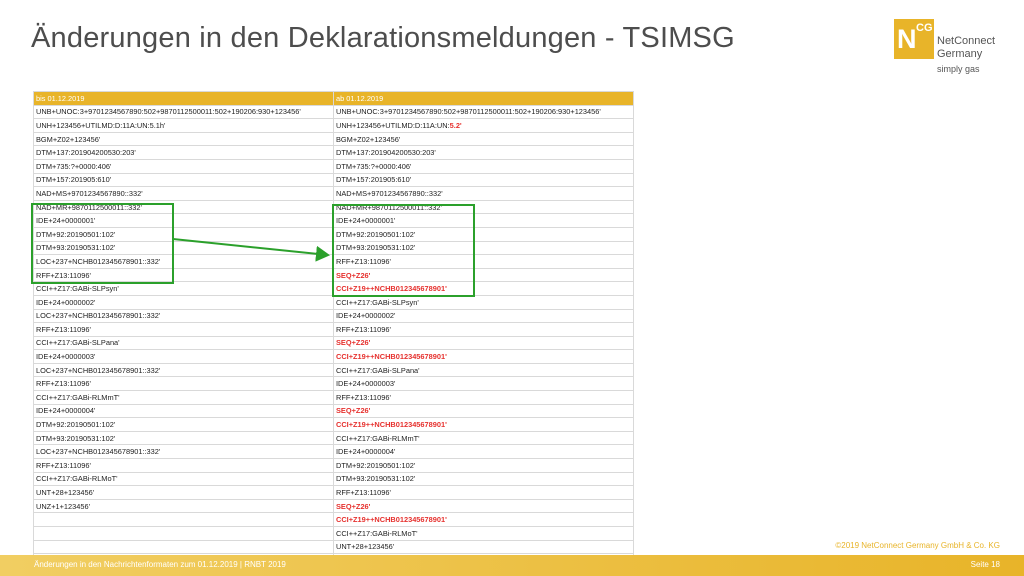 This screenshot has width=1024, height=576. I want to click on segment-text: IDE+24+0000001', so click(366, 221).